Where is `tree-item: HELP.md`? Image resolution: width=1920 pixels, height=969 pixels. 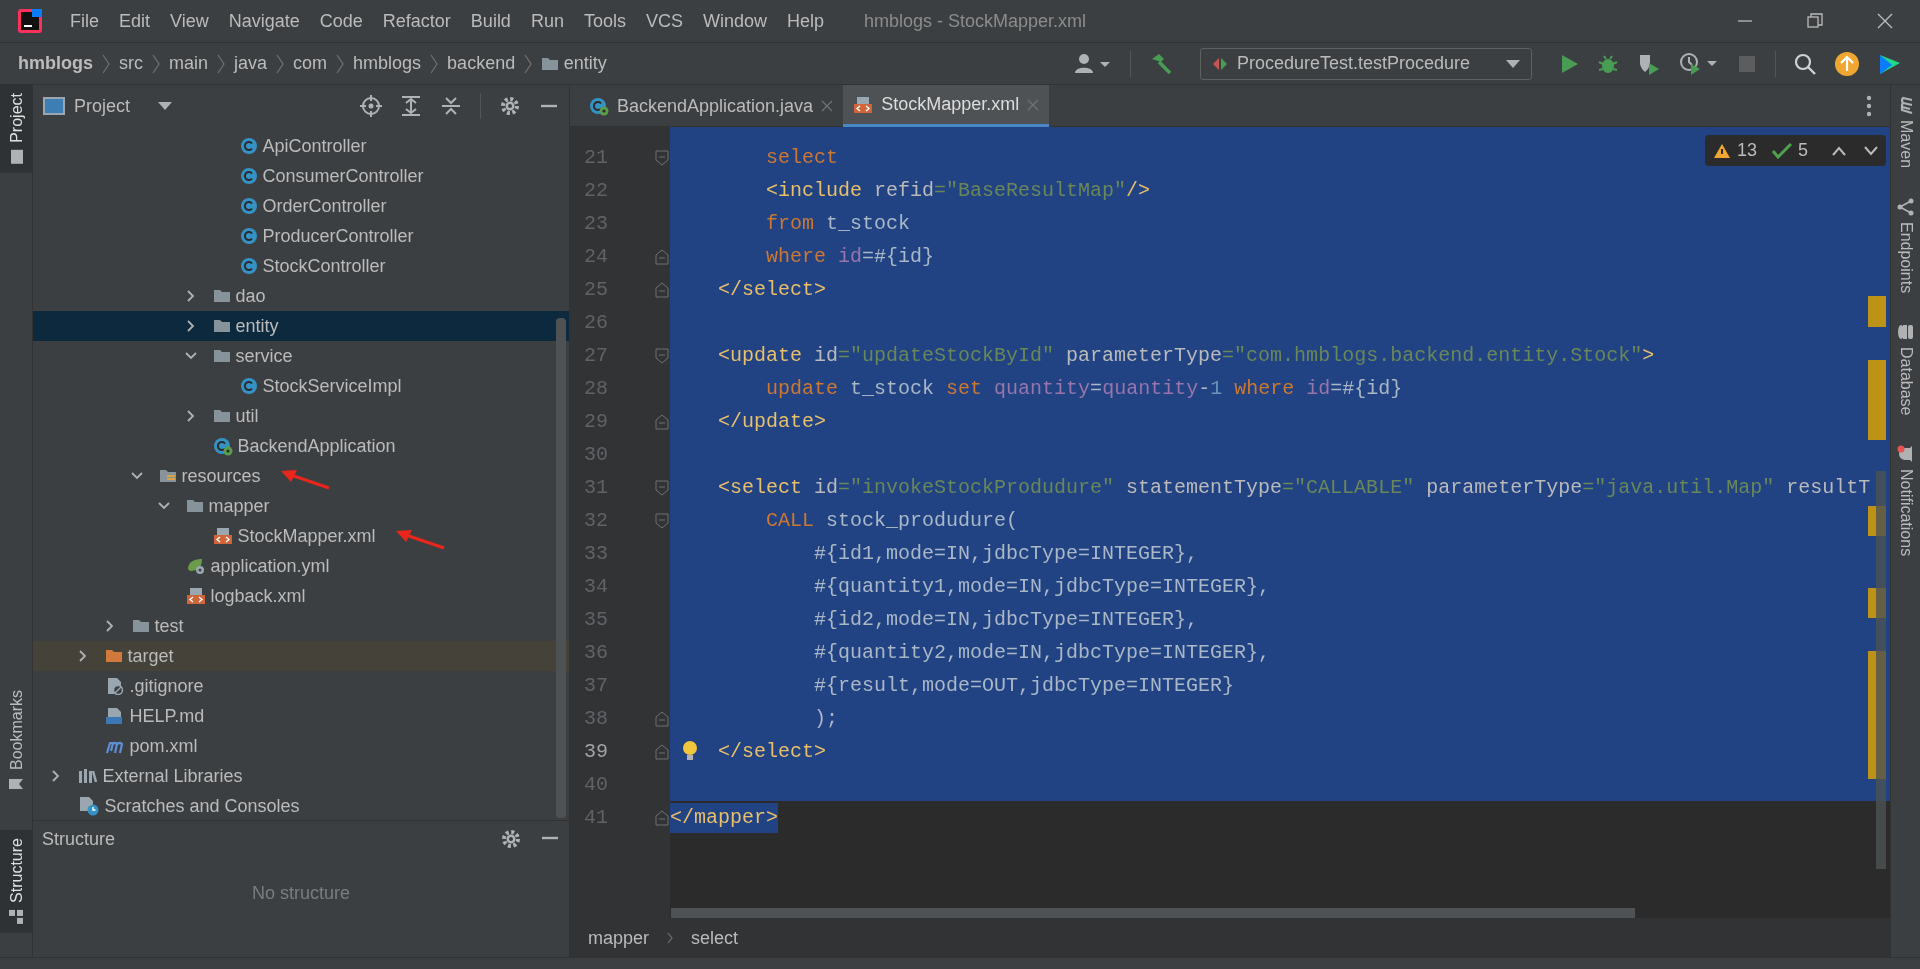
tree-item: HELP.md is located at coordinates (301, 716).